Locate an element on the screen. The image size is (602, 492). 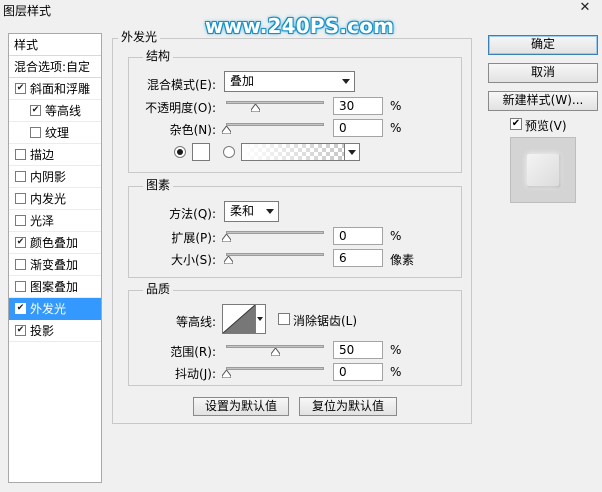
style-item-3: 纹理 is located at coordinates (55, 133).